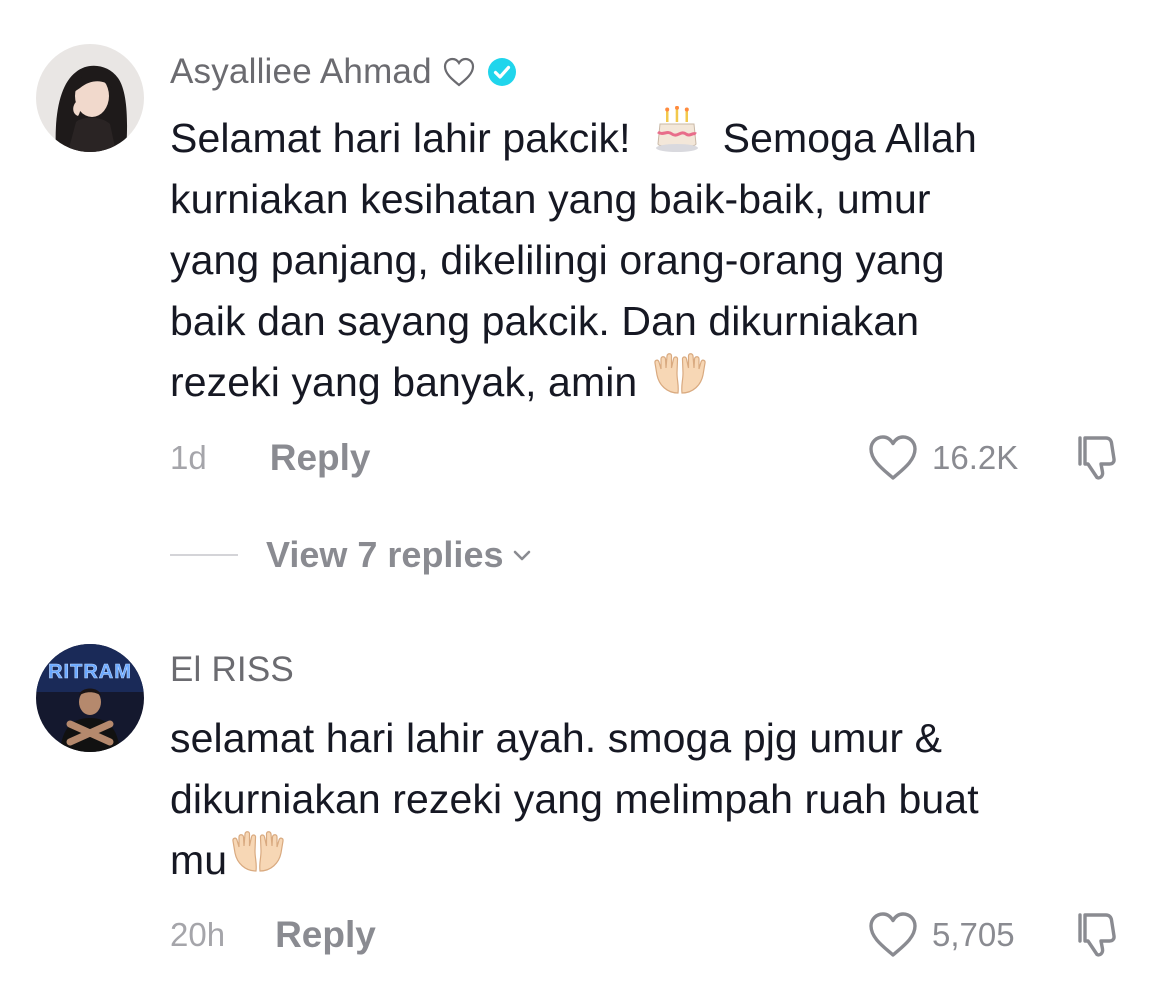 This screenshot has height=1005, width=1170. I want to click on view-replies: View 7 replies, so click(351, 555).